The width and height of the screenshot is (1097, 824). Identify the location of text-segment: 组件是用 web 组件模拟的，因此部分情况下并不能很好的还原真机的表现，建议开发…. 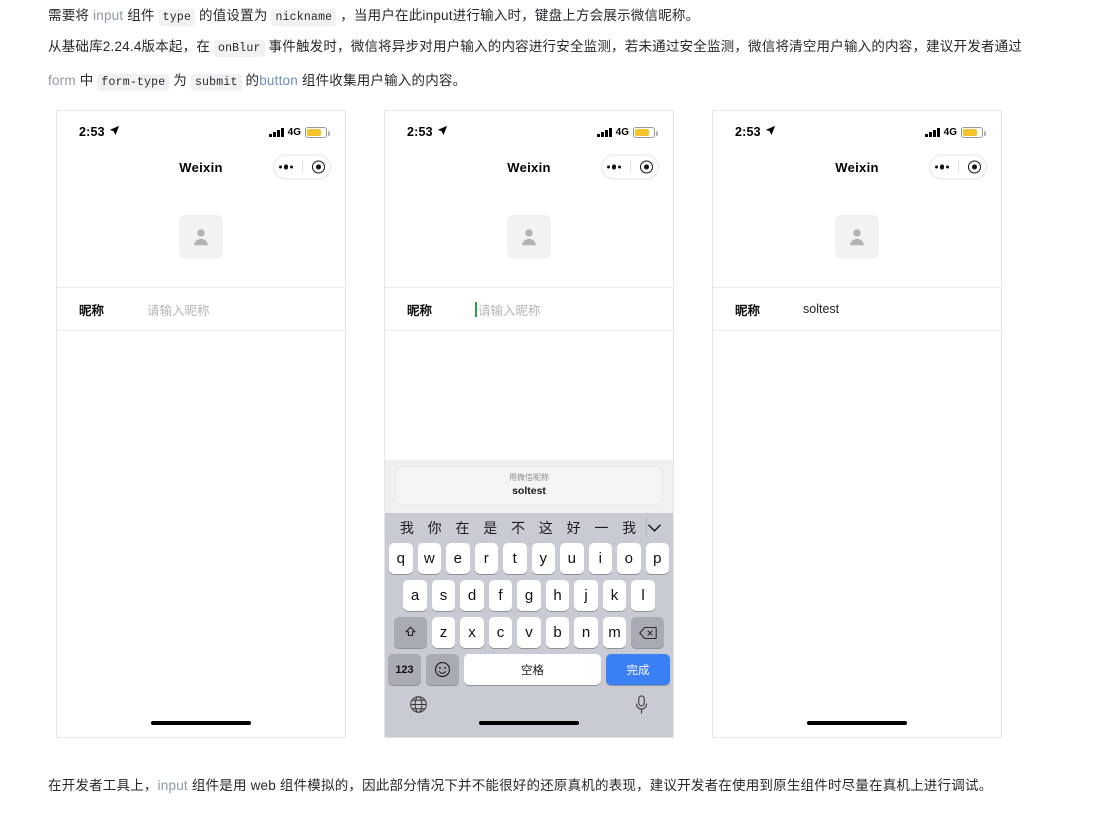
(590, 785).